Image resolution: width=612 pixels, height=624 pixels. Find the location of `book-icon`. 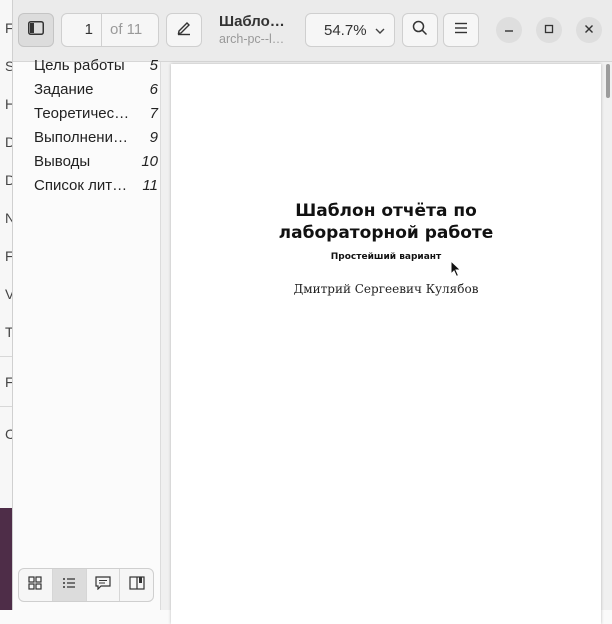

book-icon is located at coordinates (137, 585).